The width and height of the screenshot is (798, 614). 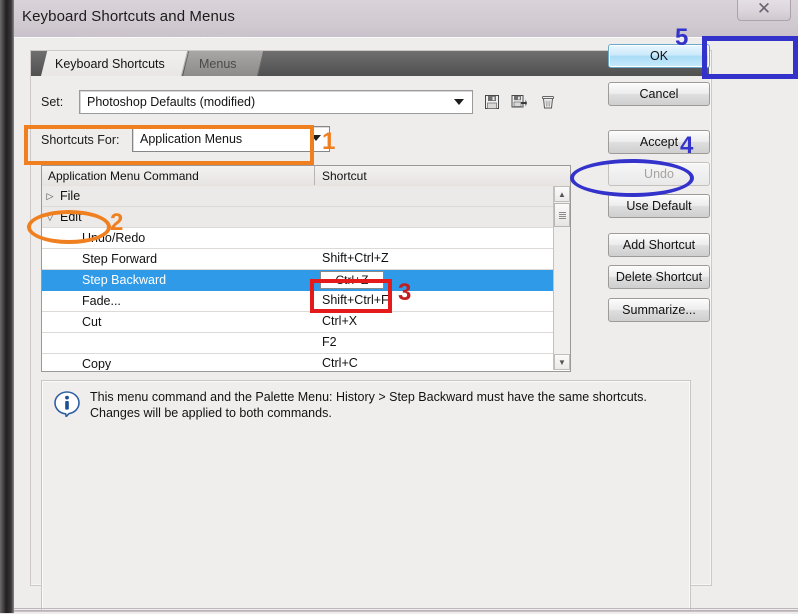 What do you see at coordinates (340, 321) in the screenshot?
I see `row-shortcut: Ctrl+X` at bounding box center [340, 321].